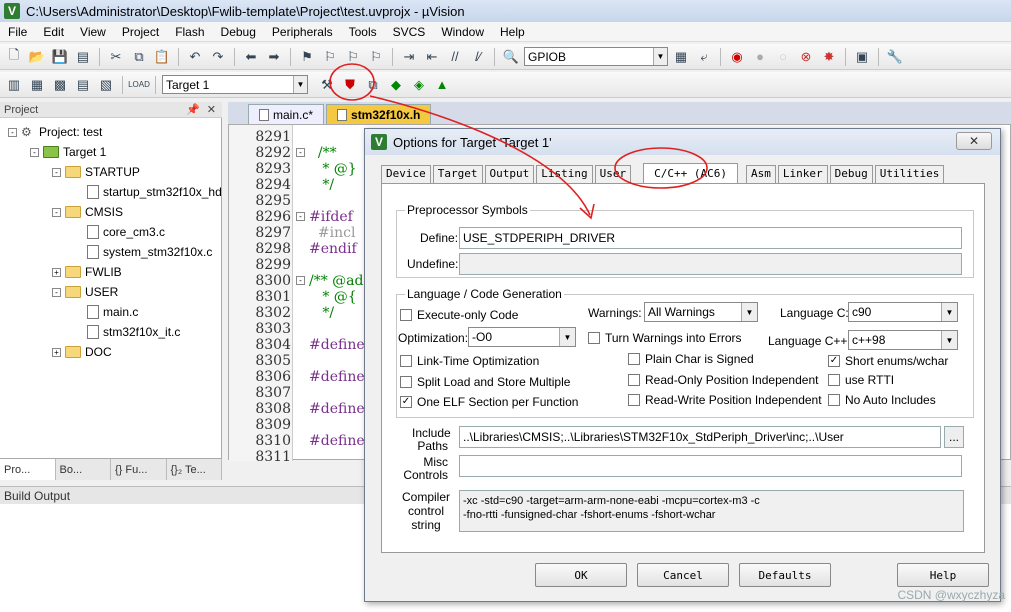  I want to click on bookmark-prev-icon: ⚐, so click(330, 57).